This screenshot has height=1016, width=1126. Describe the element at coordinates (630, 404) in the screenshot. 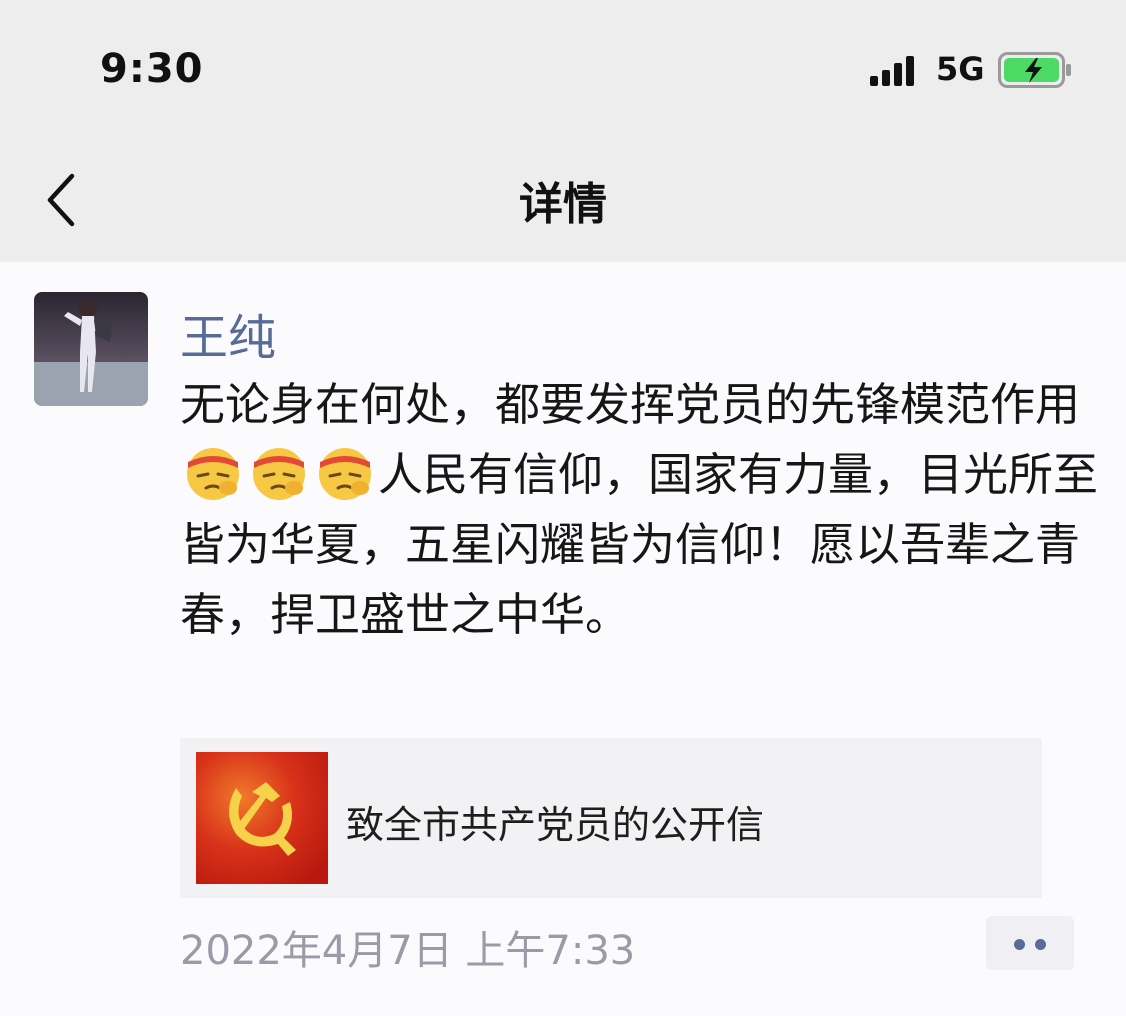

I see `post-text-part-1: 无论身在何处，都要发挥党员的先锋模范作用` at that location.